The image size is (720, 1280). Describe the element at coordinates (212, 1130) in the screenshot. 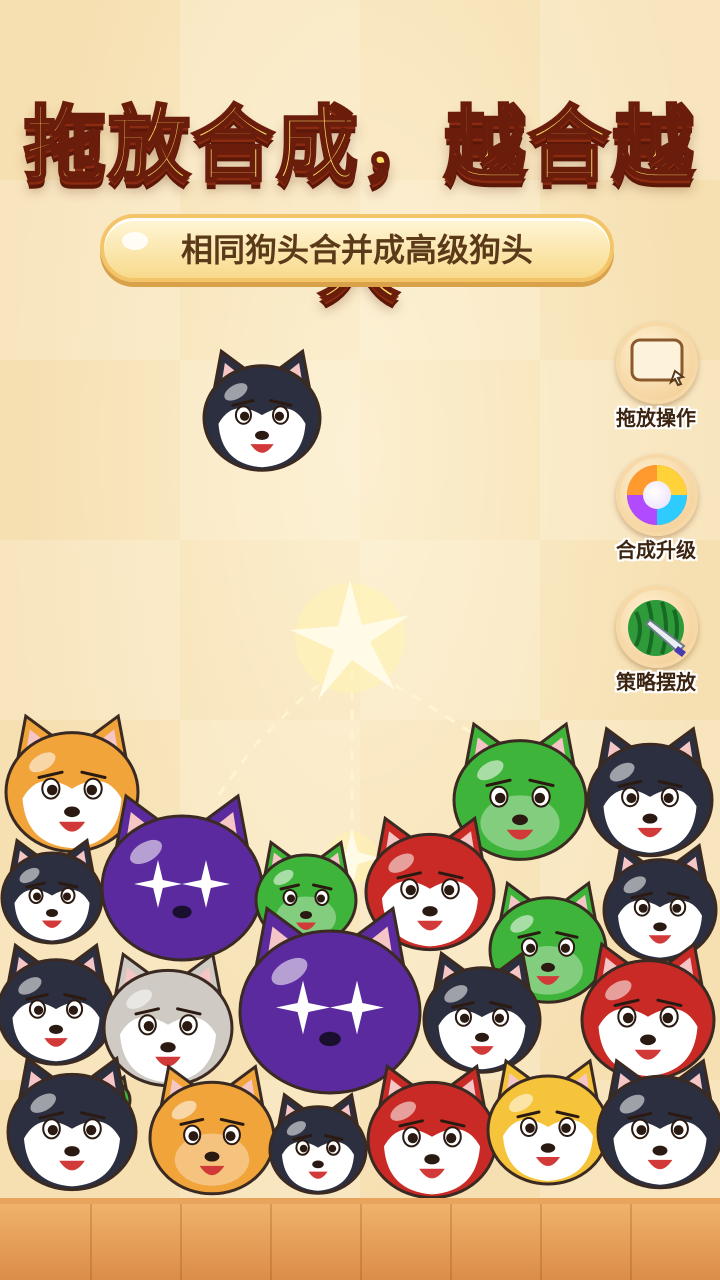

I see `orange-dog-dog-head` at that location.